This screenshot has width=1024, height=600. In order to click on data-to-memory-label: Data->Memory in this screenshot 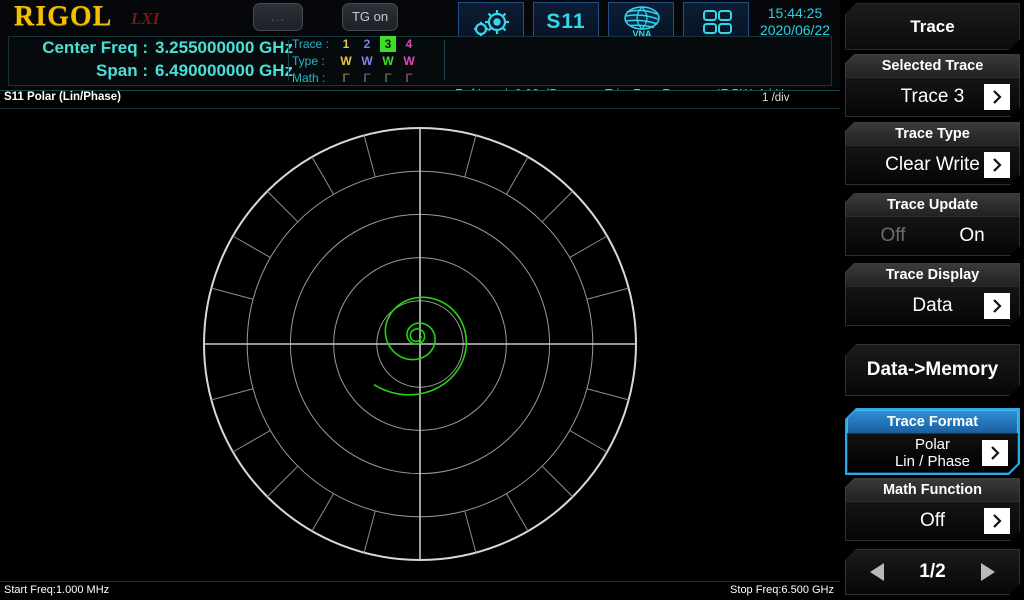, I will do `click(932, 369)`.